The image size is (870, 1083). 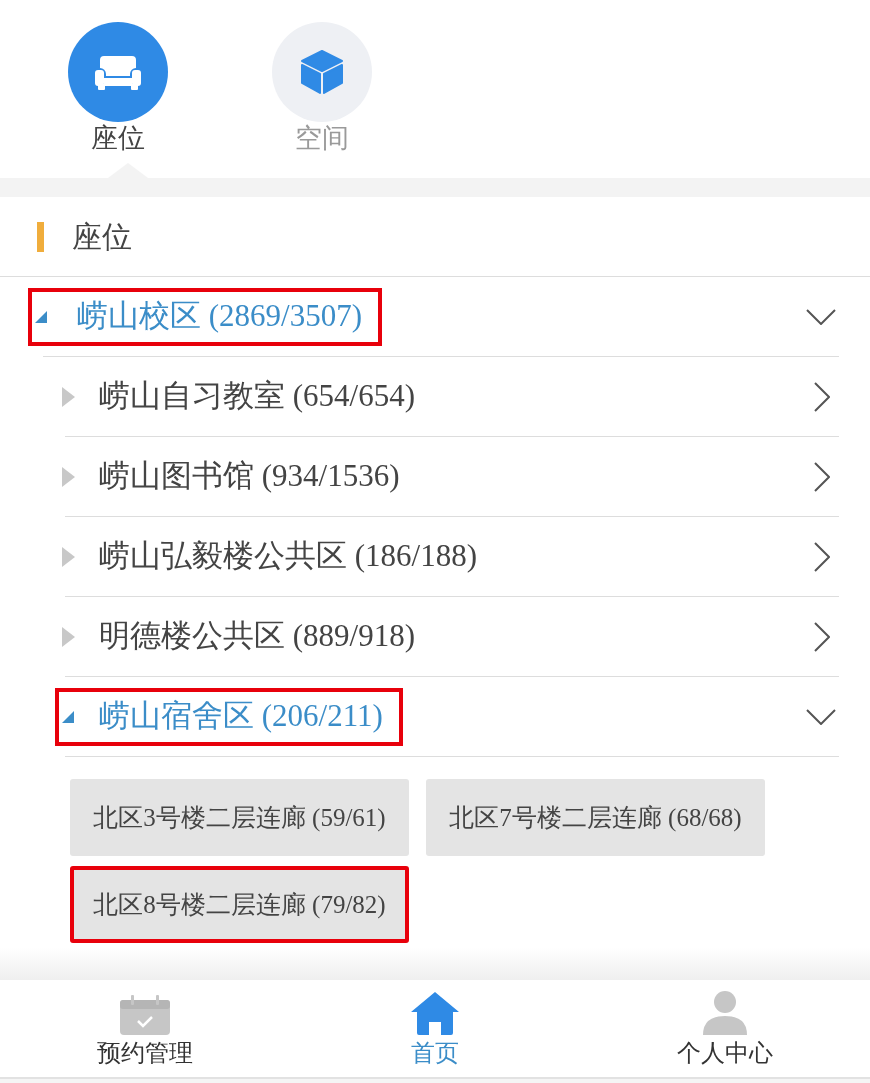 I want to click on nav-tab: 个人中心, so click(x=725, y=1028).